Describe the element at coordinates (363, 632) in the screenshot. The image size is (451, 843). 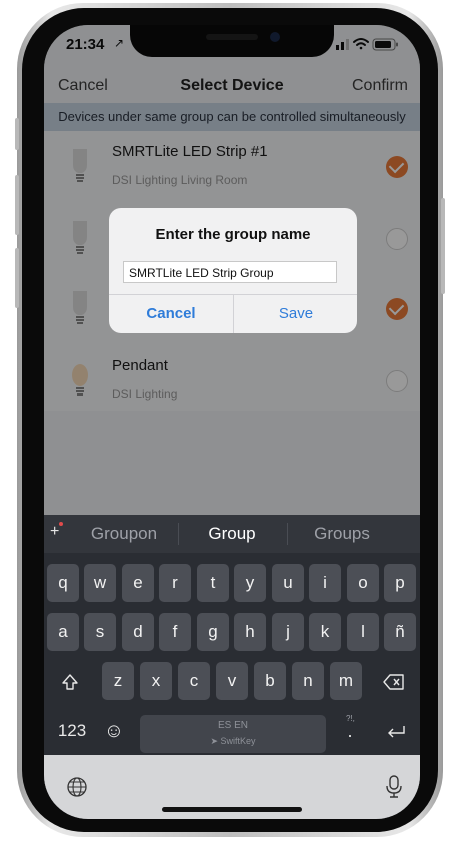
I see `key-l: l` at that location.